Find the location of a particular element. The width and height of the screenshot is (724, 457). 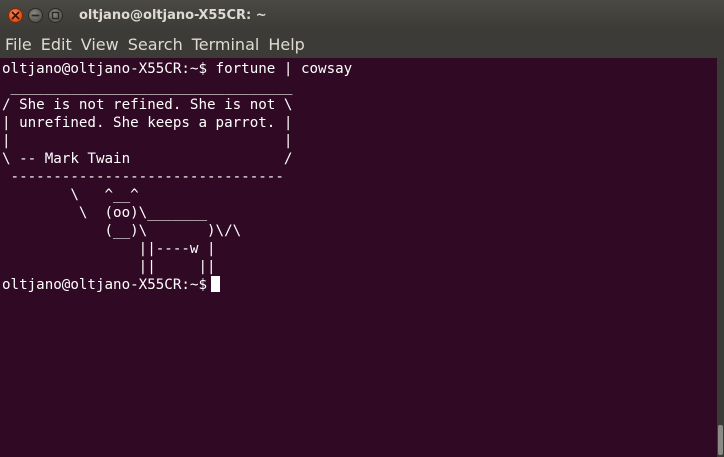

close-icon is located at coordinates (15, 15).